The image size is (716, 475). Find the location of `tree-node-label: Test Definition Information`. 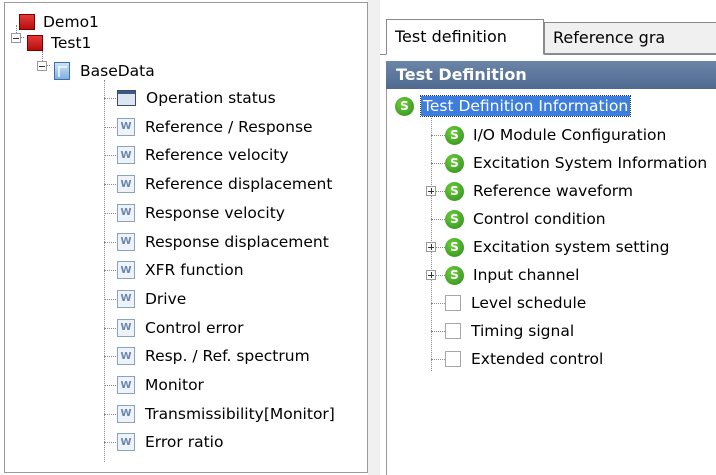

tree-node-label: Test Definition Information is located at coordinates (525, 106).